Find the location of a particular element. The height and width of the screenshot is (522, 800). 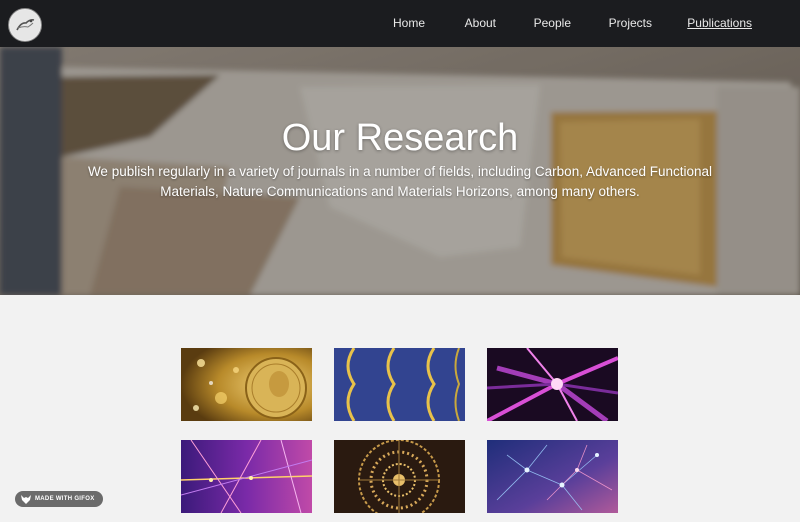

logo-graphic-icon is located at coordinates (25, 25).